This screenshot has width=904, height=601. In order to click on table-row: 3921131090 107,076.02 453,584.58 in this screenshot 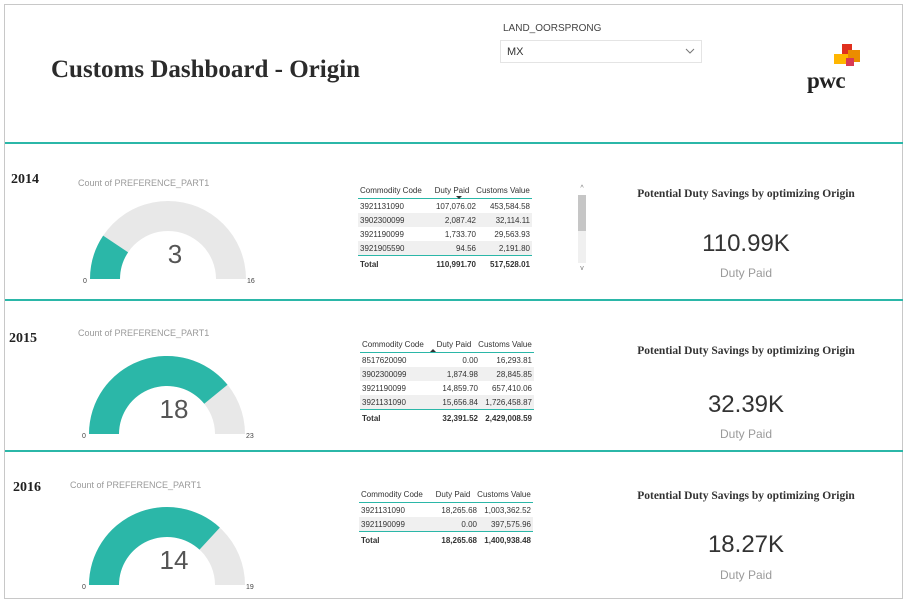, I will do `click(445, 206)`.